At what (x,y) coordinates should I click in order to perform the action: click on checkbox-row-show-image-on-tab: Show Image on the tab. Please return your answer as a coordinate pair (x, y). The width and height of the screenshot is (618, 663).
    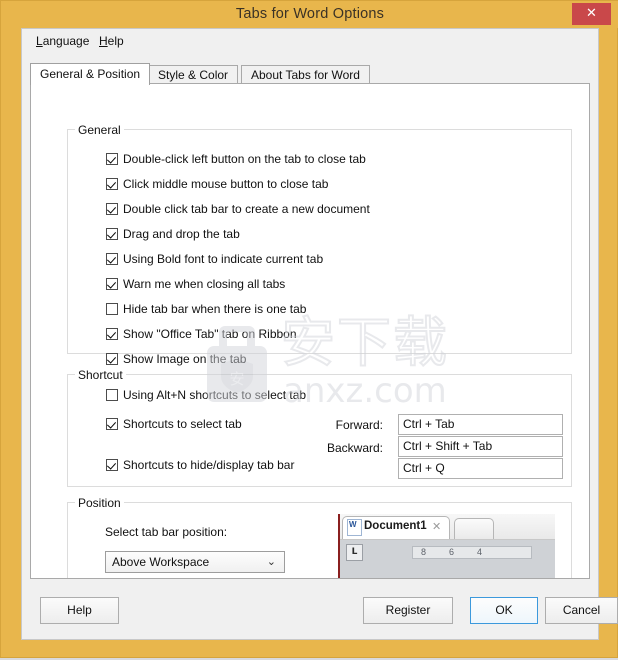
    Looking at the image, I should click on (176, 359).